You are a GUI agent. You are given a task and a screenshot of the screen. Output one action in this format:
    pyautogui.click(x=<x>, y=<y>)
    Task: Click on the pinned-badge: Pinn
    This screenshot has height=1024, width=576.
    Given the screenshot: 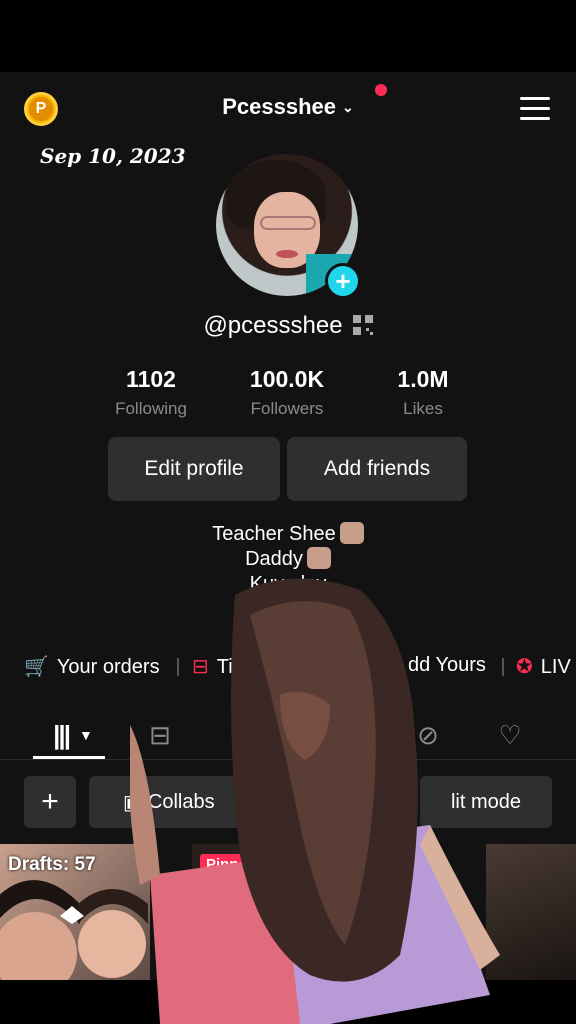 What is the action you would take?
    pyautogui.click(x=222, y=864)
    